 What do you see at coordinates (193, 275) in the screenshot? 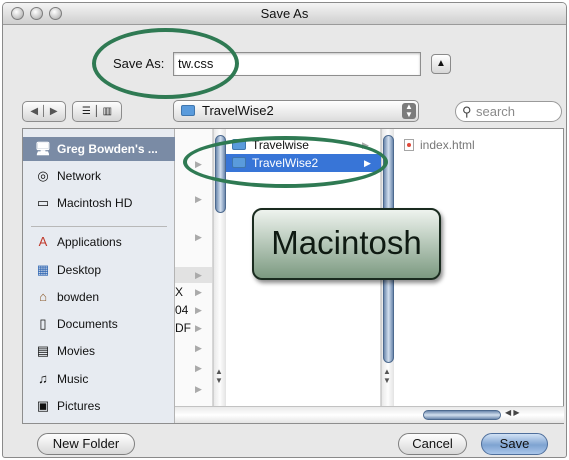
I see `selected-row-gray` at bounding box center [193, 275].